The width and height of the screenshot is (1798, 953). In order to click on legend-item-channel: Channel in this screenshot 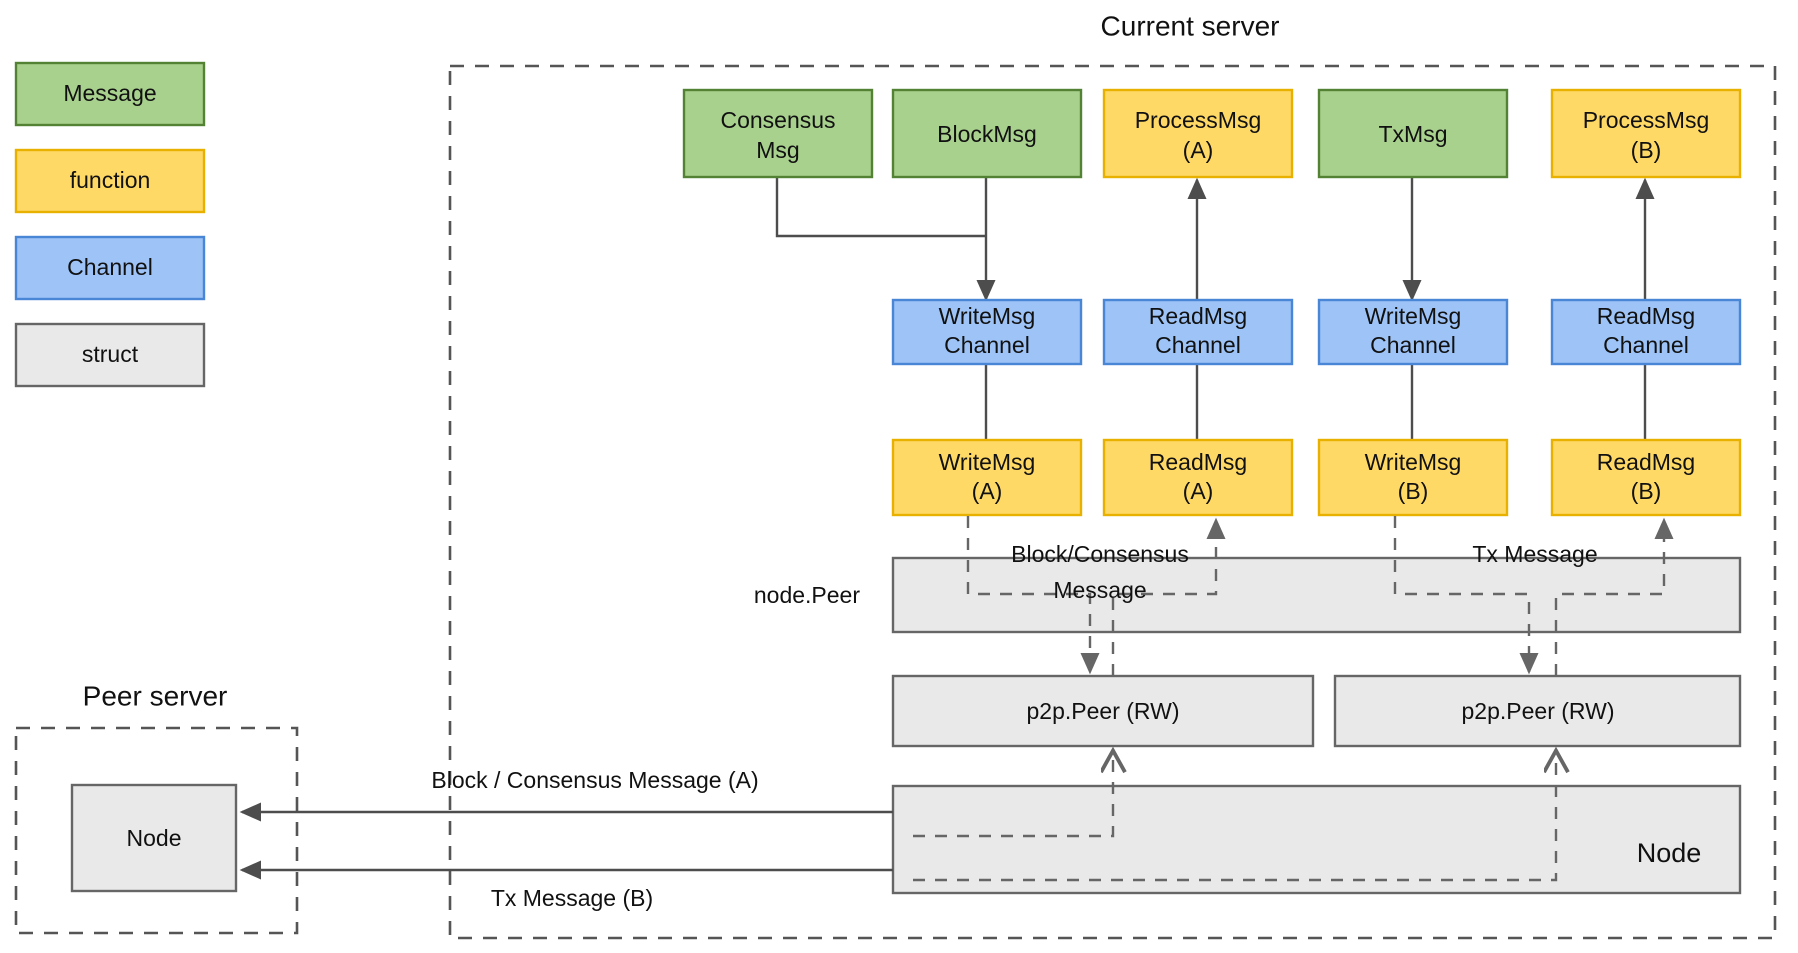, I will do `click(110, 268)`.